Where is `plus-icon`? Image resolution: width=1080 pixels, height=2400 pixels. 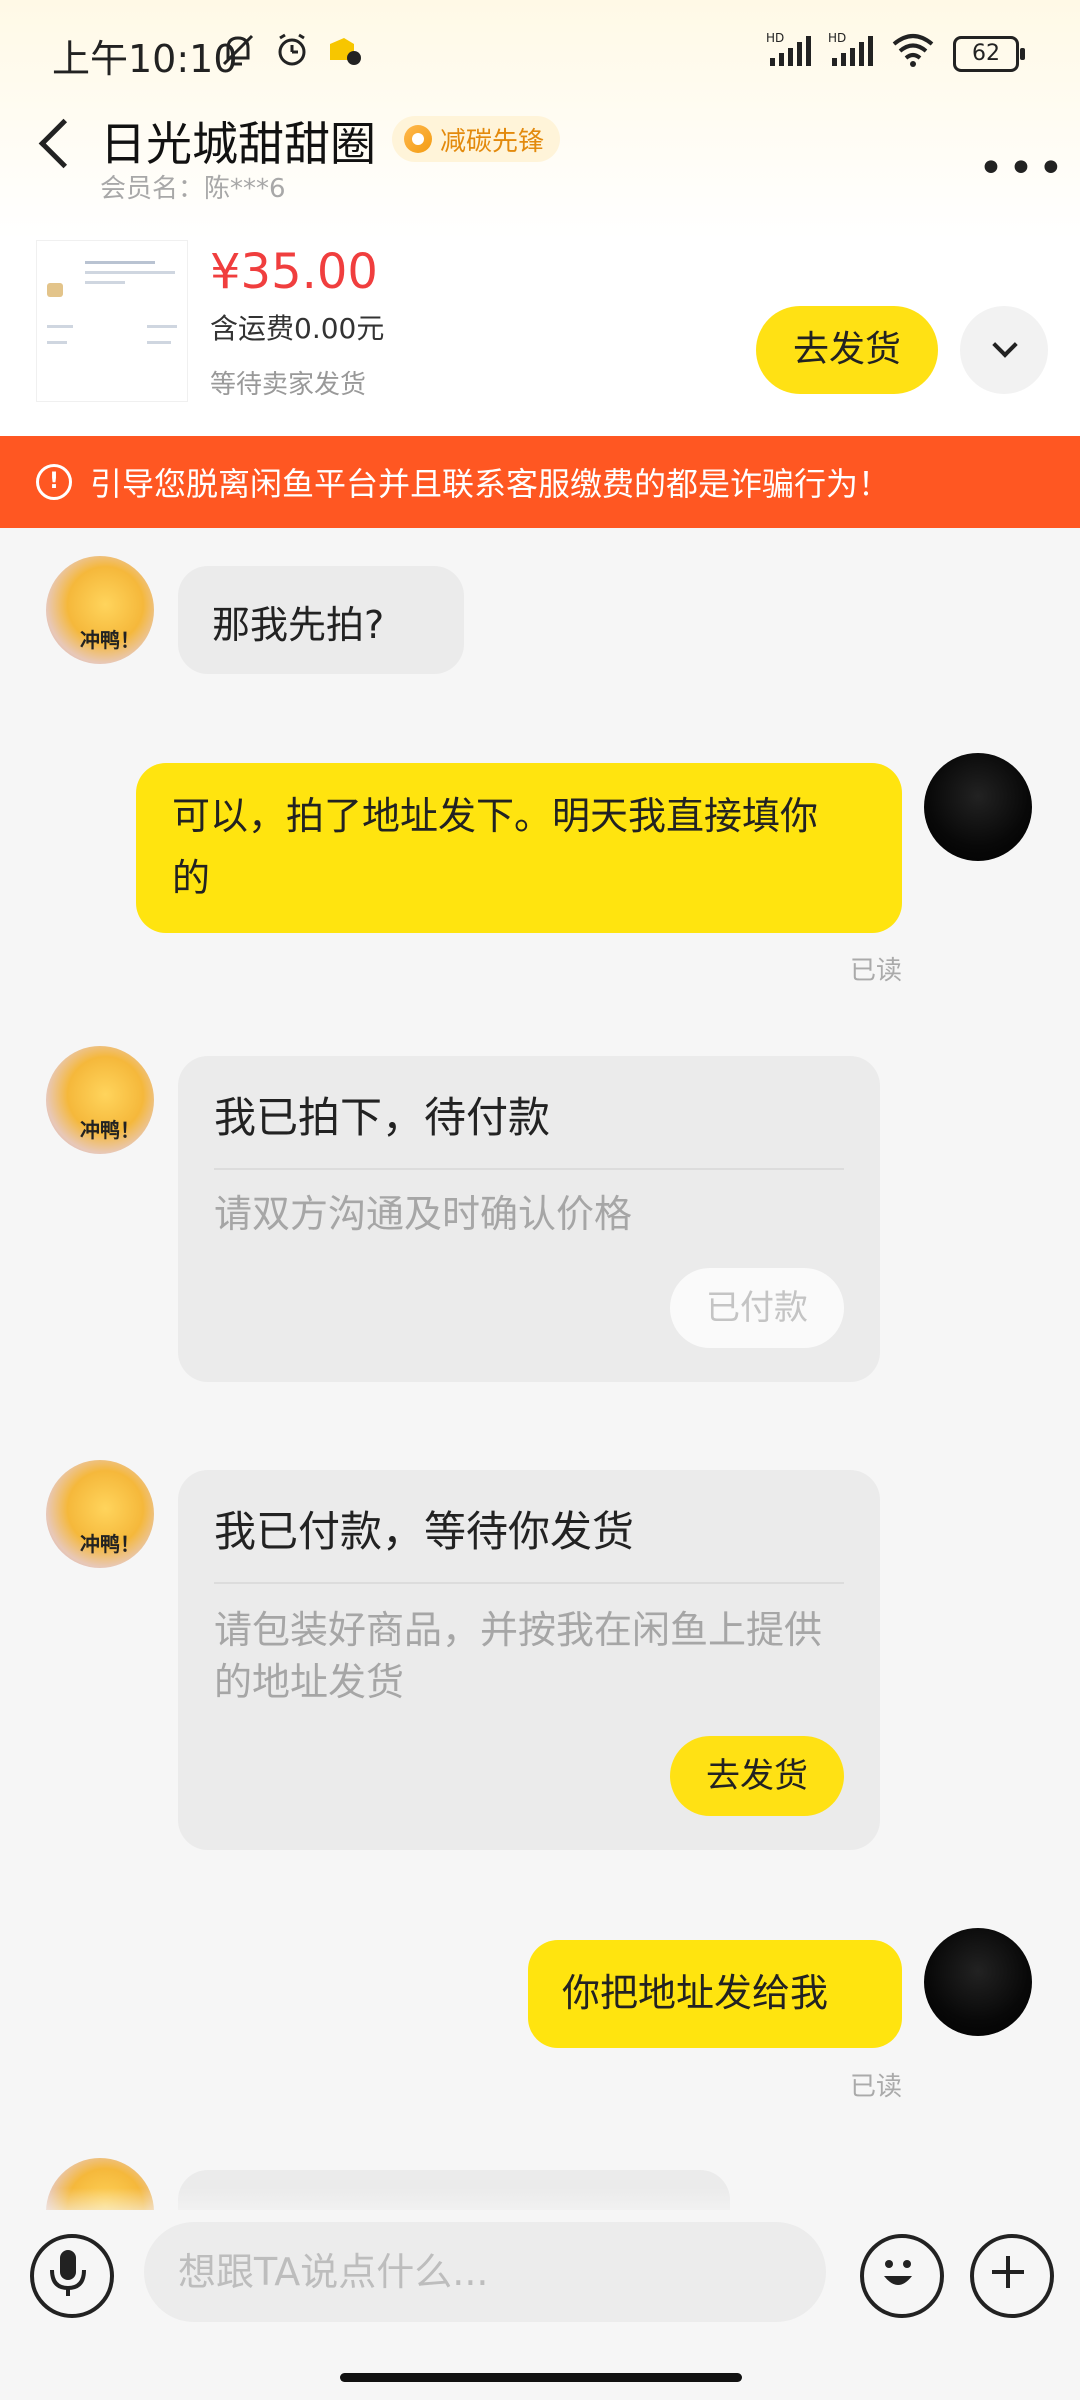 plus-icon is located at coordinates (1012, 2276).